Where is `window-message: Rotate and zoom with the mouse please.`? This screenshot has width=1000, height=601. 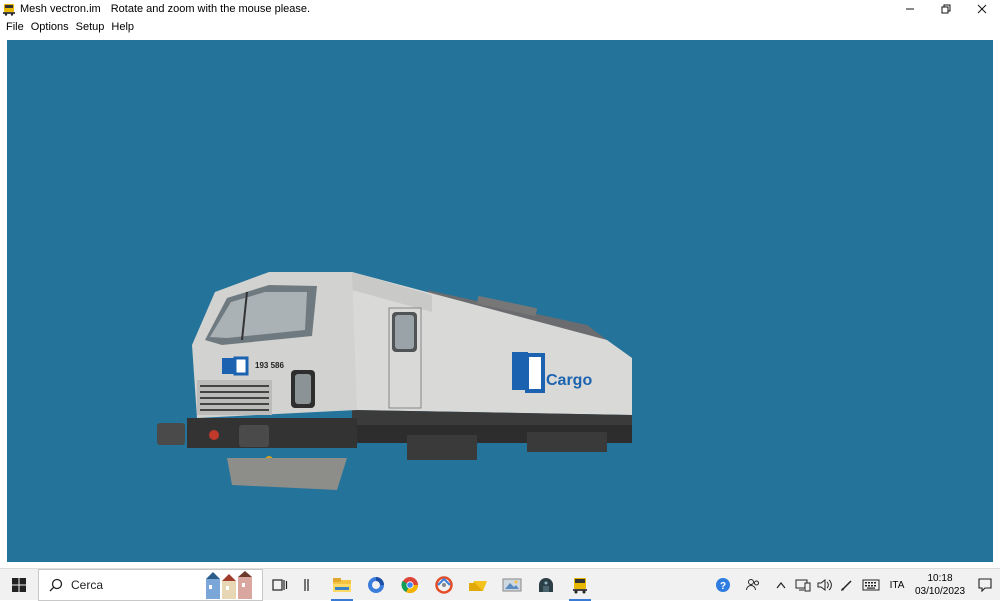 window-message: Rotate and zoom with the mouse please. is located at coordinates (210, 9).